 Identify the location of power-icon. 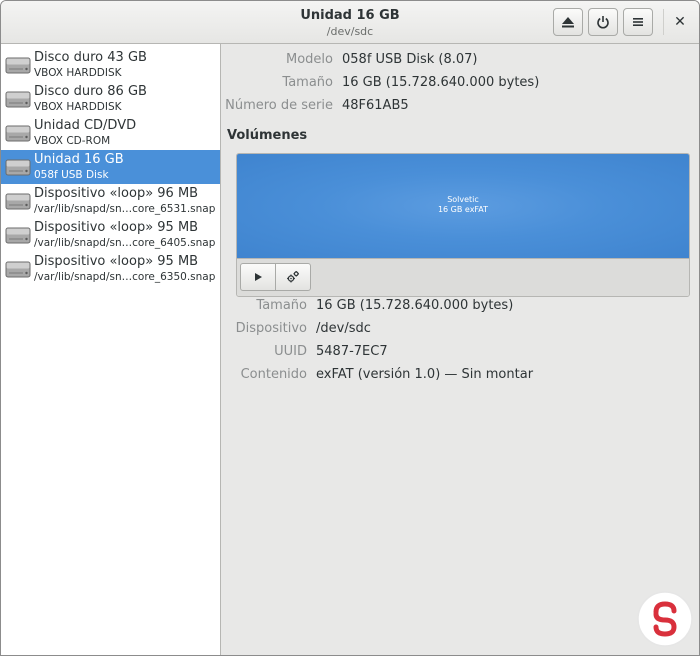
(603, 22).